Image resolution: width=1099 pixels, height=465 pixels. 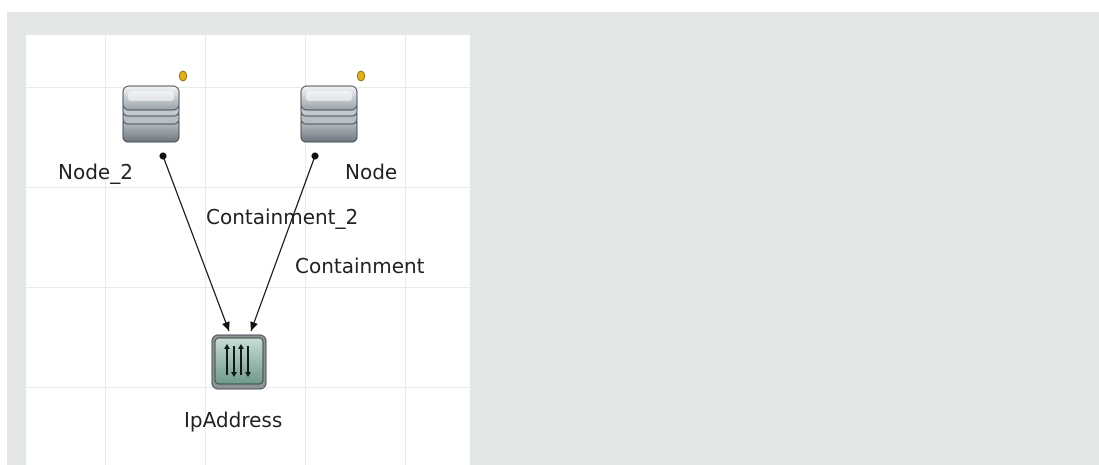 What do you see at coordinates (95, 172) in the screenshot?
I see `node-label: Node_2` at bounding box center [95, 172].